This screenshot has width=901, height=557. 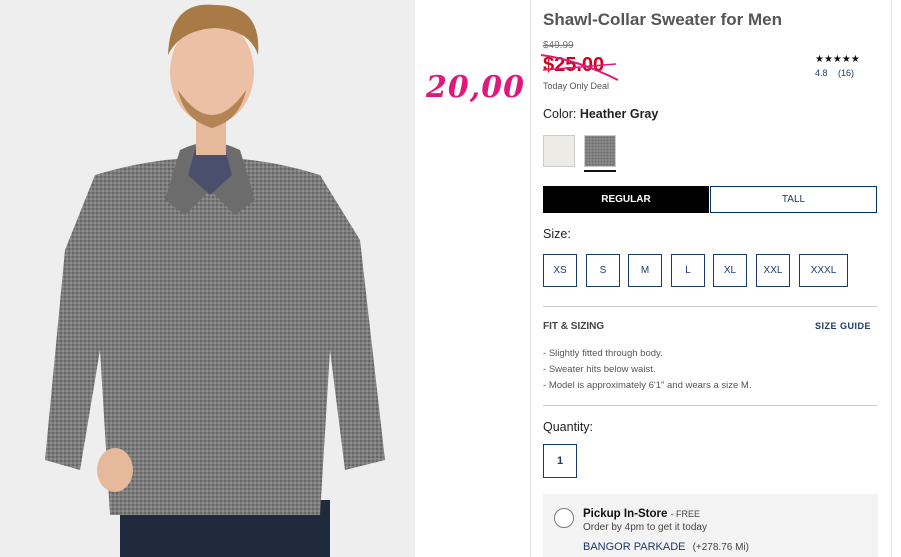 I want to click on size-xxl-button: XXL, so click(x=773, y=270).